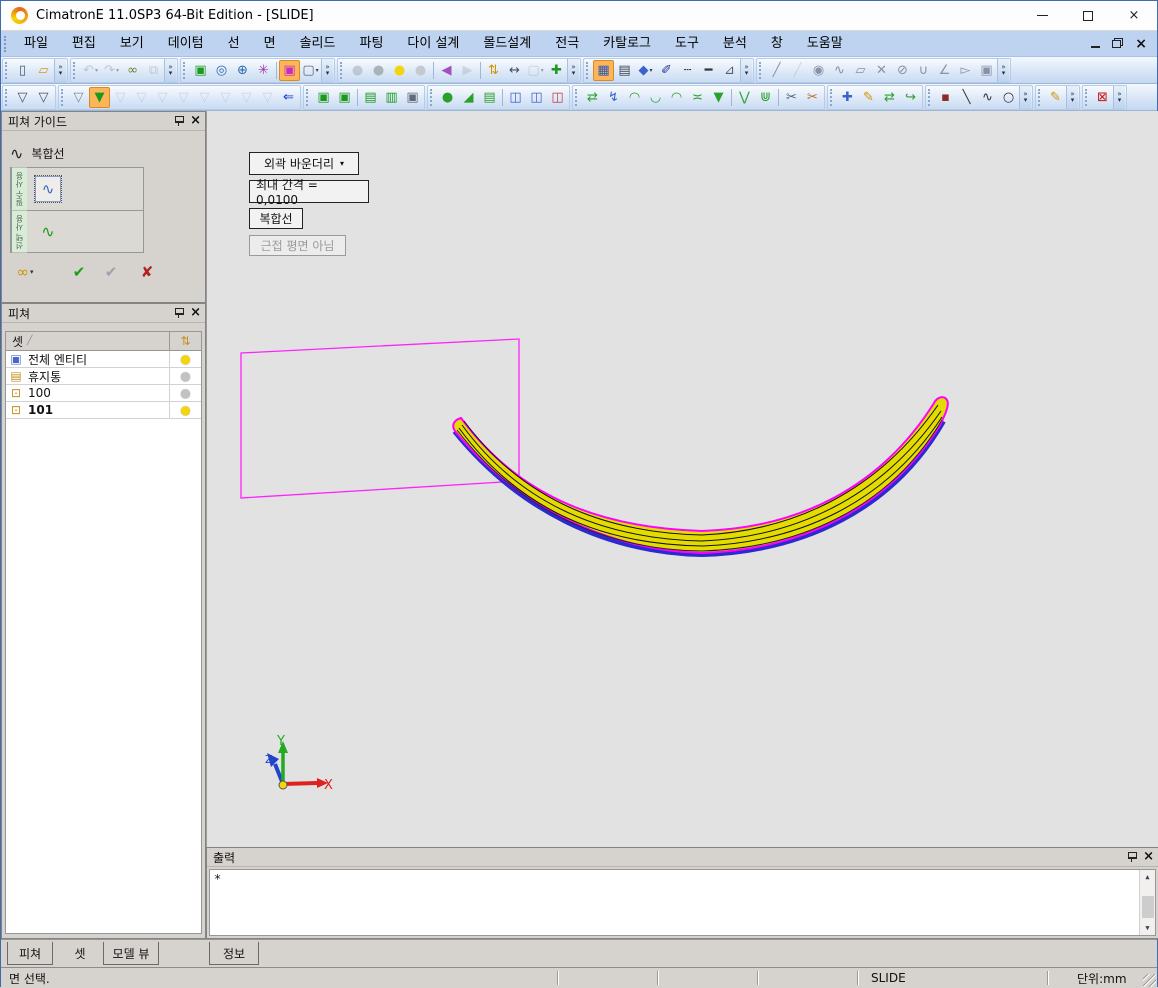 This screenshot has width=1158, height=988. I want to click on snap-endpoint-button: ╱, so click(776, 70).